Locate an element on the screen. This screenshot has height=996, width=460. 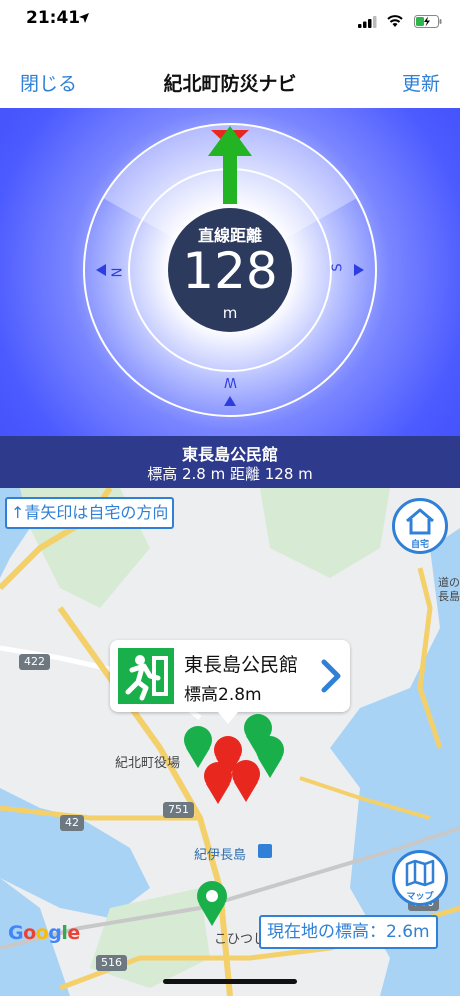
callout-tip is located at coordinates (228, 718).